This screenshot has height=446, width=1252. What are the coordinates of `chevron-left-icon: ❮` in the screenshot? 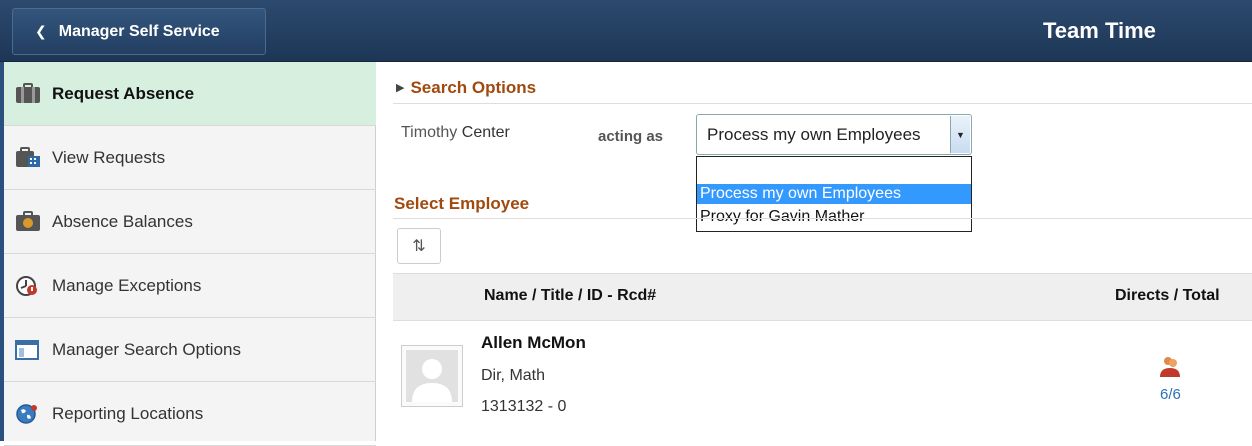 It's located at (41, 31).